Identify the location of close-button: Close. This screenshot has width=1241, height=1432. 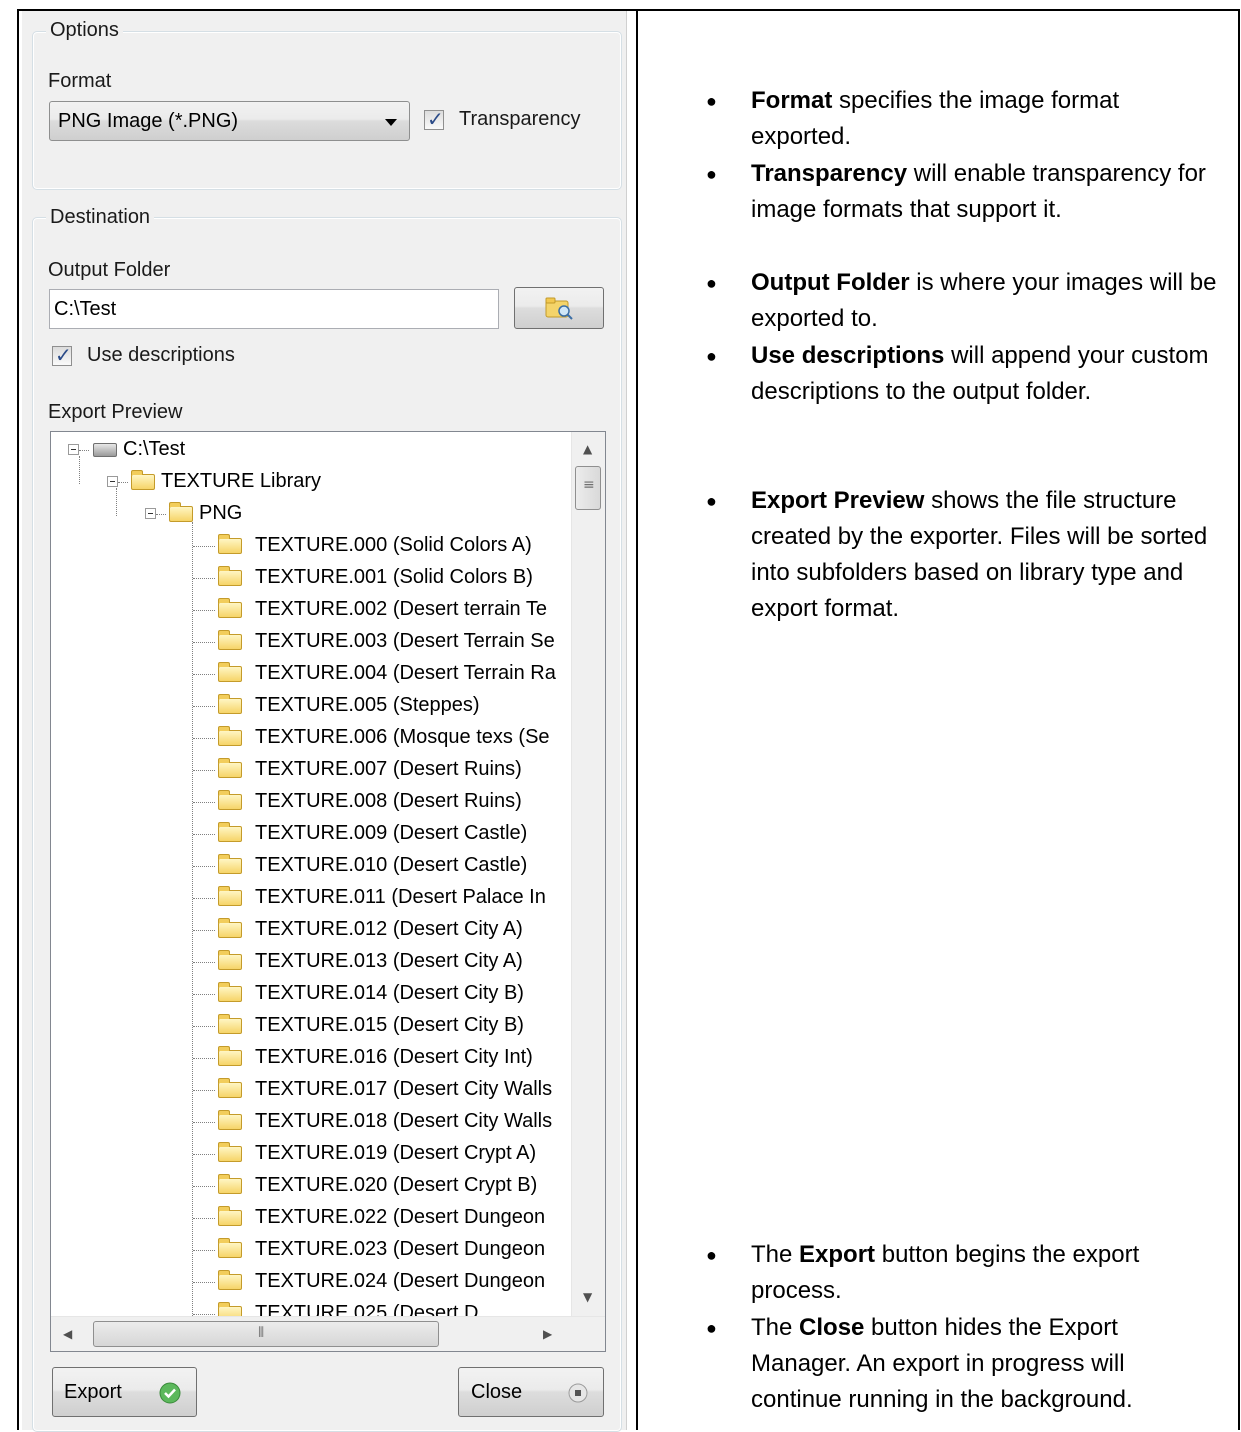
(531, 1392).